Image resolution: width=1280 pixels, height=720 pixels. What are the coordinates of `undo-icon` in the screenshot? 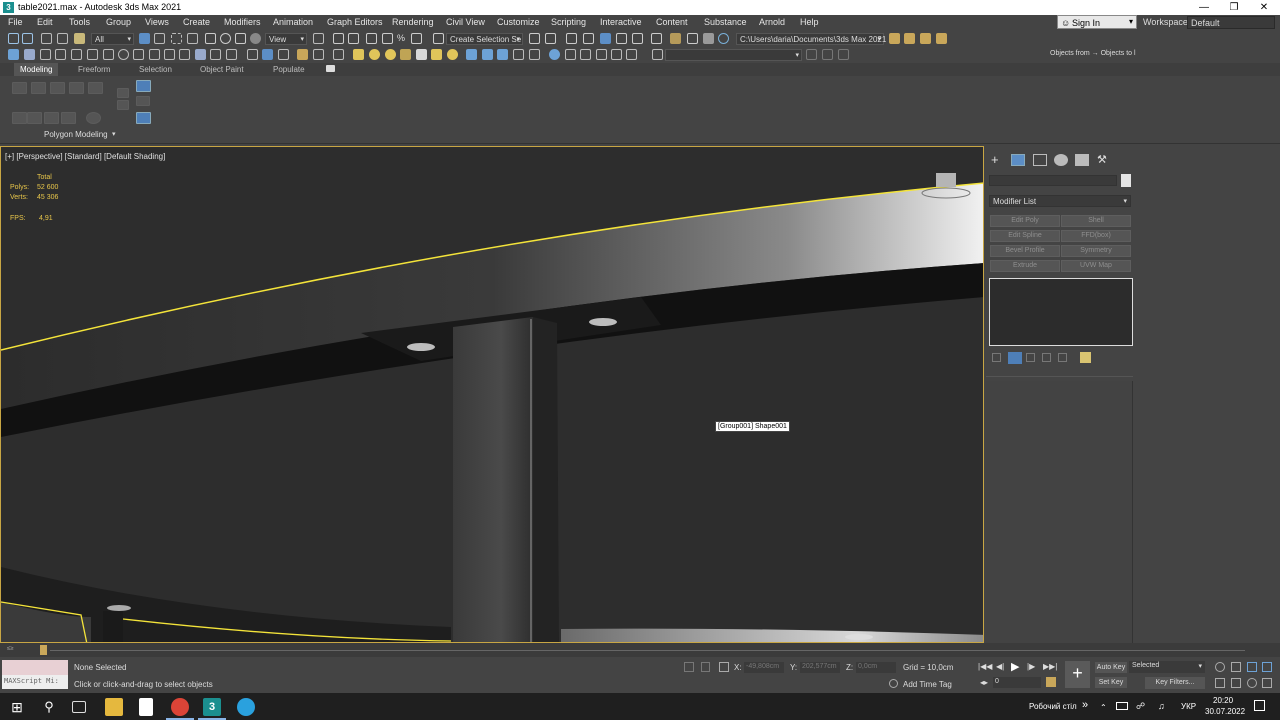 It's located at (13, 38).